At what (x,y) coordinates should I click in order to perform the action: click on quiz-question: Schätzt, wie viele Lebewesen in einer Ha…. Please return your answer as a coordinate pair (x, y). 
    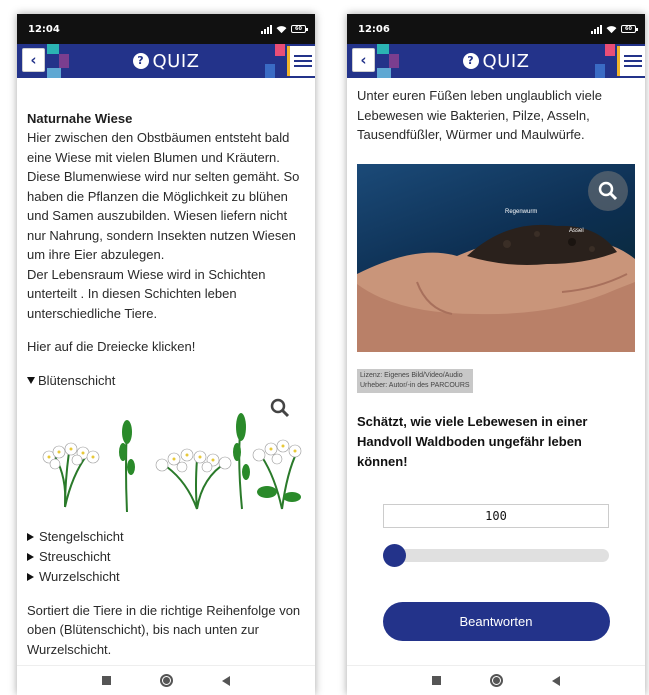
    Looking at the image, I should click on (472, 441).